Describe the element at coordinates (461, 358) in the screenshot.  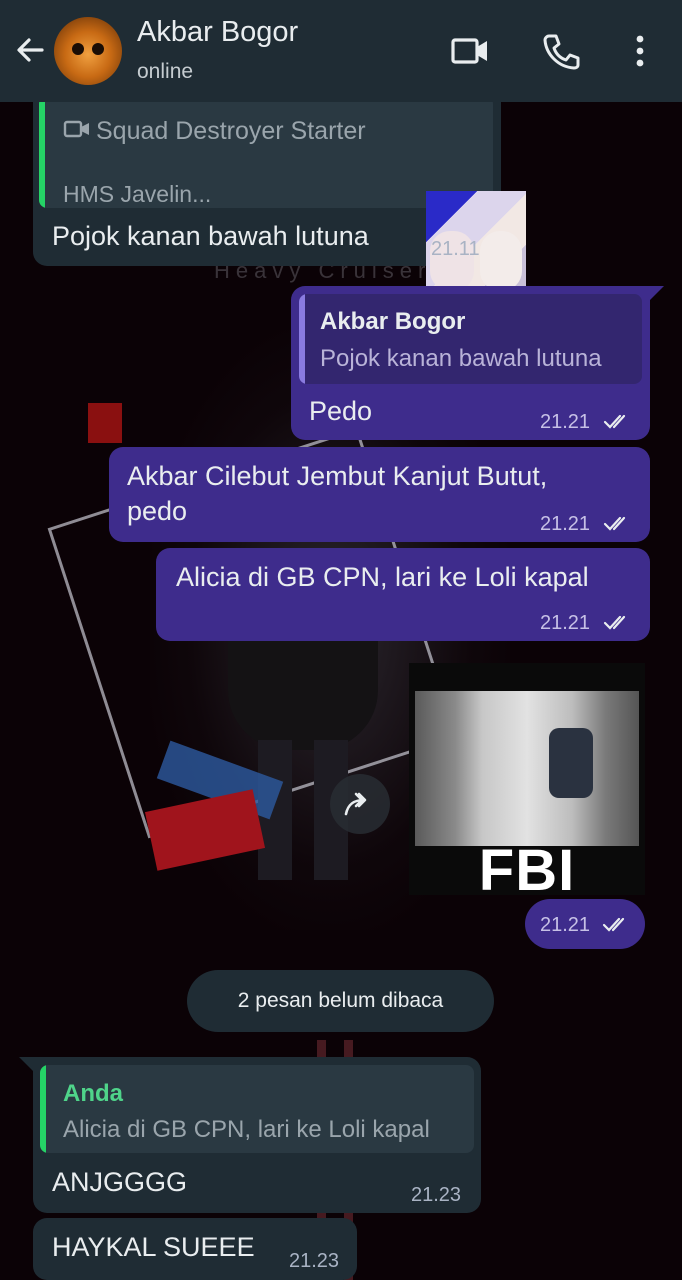
I see `quoted-text: Pojok kanan bawah lutuna` at that location.